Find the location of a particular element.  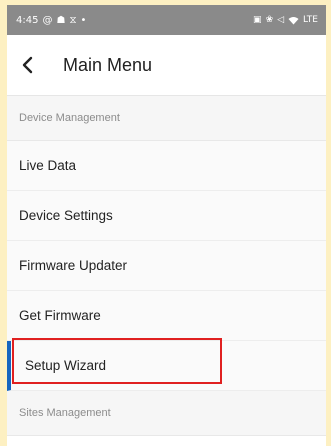

notification-icon: @ is located at coordinates (47, 20).